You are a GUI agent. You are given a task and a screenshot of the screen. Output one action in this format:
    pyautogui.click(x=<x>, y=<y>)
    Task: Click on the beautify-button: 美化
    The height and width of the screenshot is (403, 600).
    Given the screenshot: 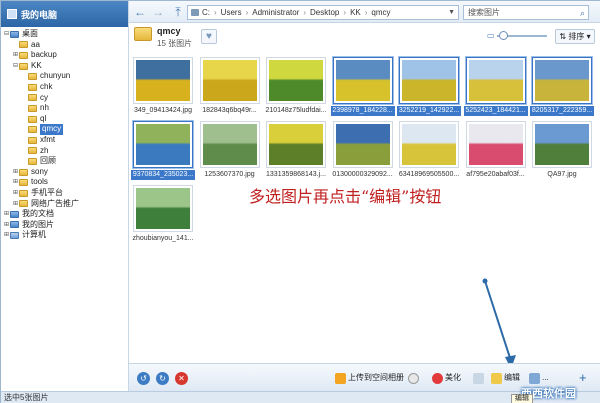 What is the action you would take?
    pyautogui.click(x=446, y=378)
    